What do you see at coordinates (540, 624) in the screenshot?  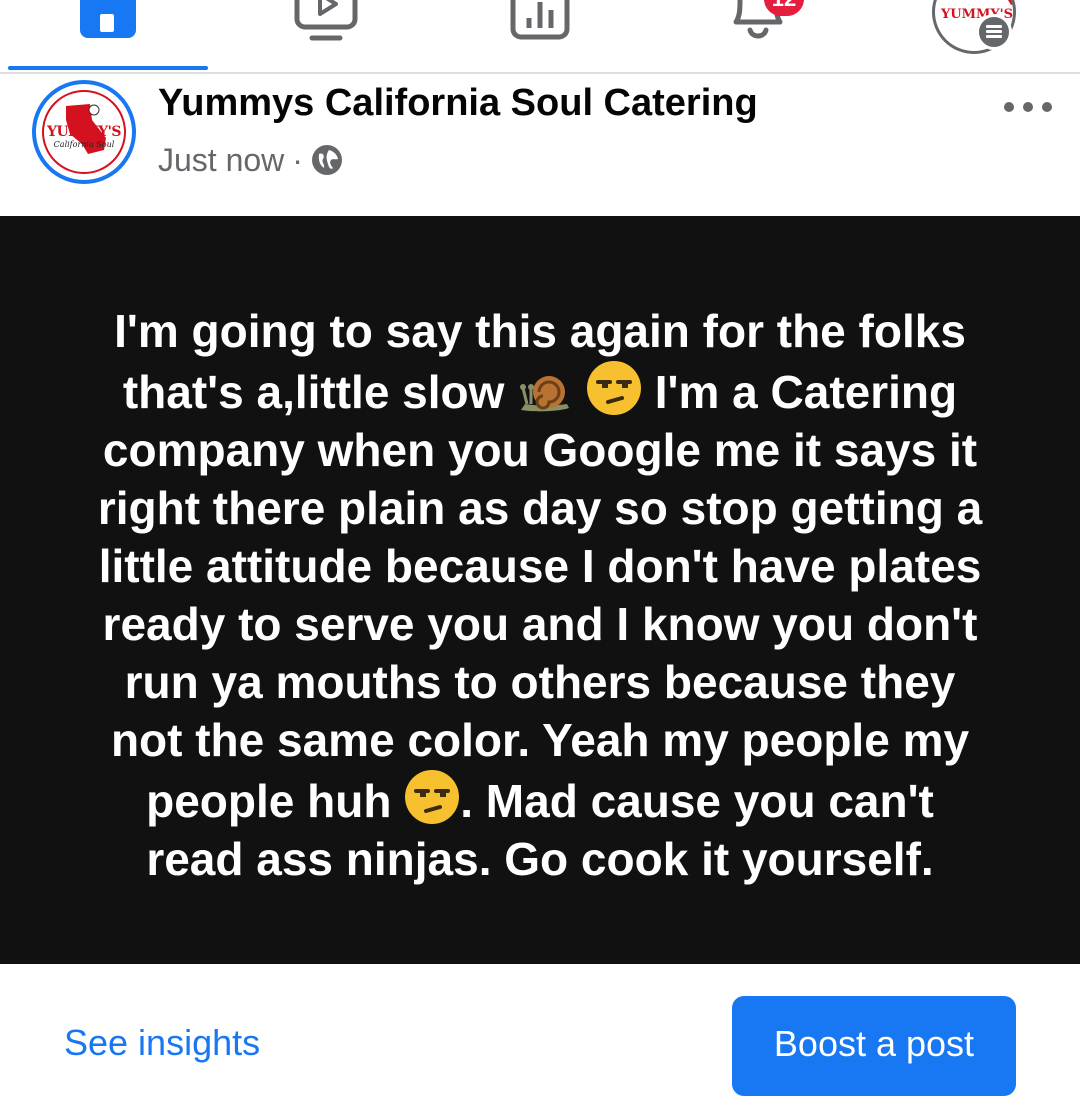 I see `post-text-line: ready to serve you and I know you don't` at bounding box center [540, 624].